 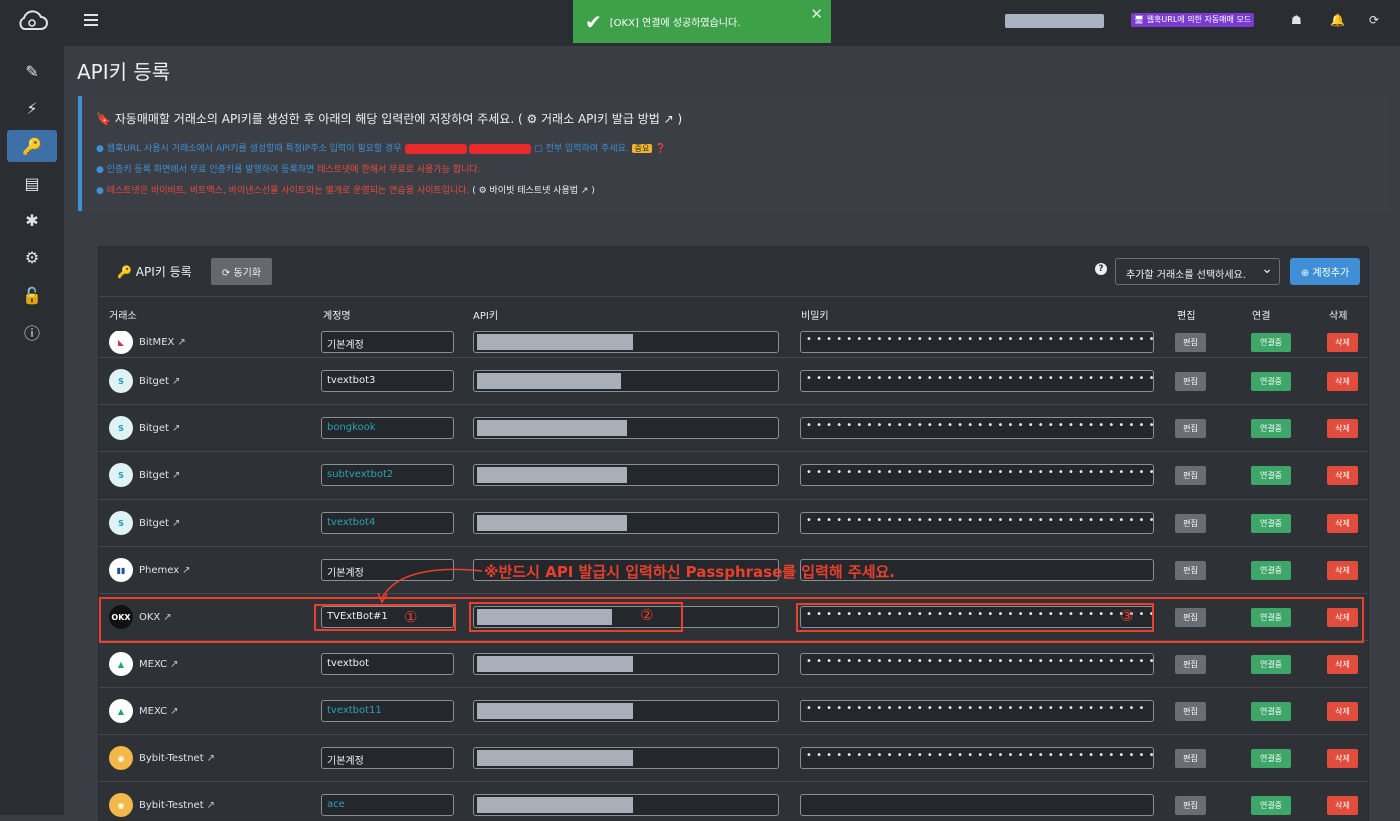 What do you see at coordinates (816, 14) in the screenshot?
I see `close-icon: ✕` at bounding box center [816, 14].